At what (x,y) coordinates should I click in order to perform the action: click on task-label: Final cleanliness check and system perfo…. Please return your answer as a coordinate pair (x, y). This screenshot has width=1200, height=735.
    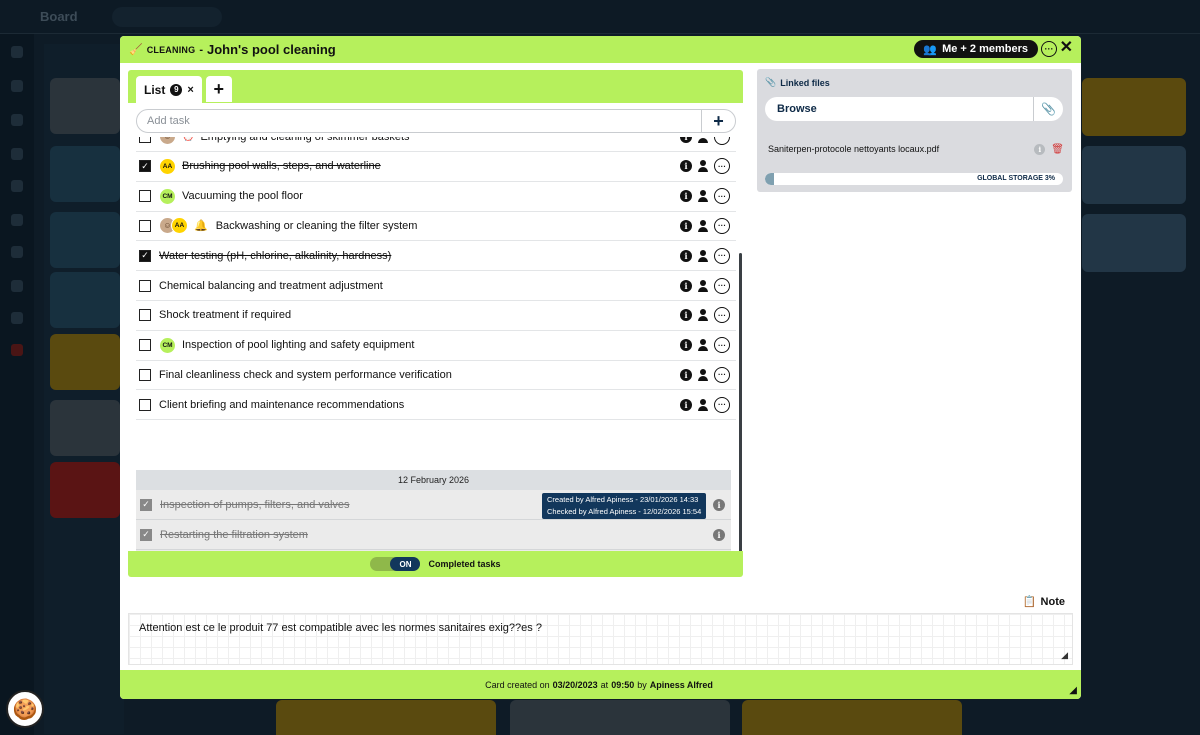
    Looking at the image, I should click on (419, 375).